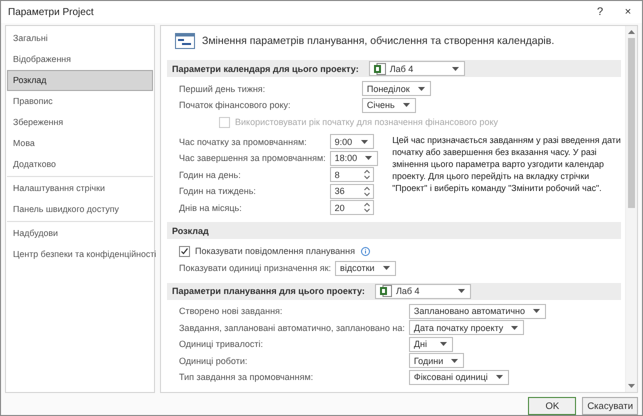 Image resolution: width=643 pixels, height=416 pixels. I want to click on sidebar-item: Надбудови, so click(80, 233).